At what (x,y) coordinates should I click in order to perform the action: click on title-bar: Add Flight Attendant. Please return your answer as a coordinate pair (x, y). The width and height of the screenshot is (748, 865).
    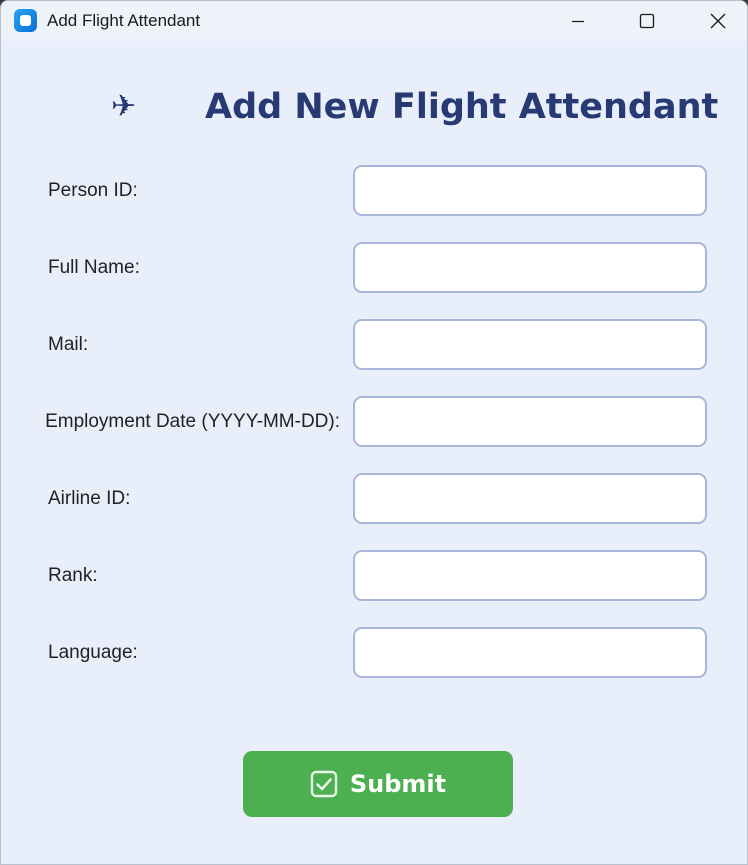
    Looking at the image, I should click on (374, 21).